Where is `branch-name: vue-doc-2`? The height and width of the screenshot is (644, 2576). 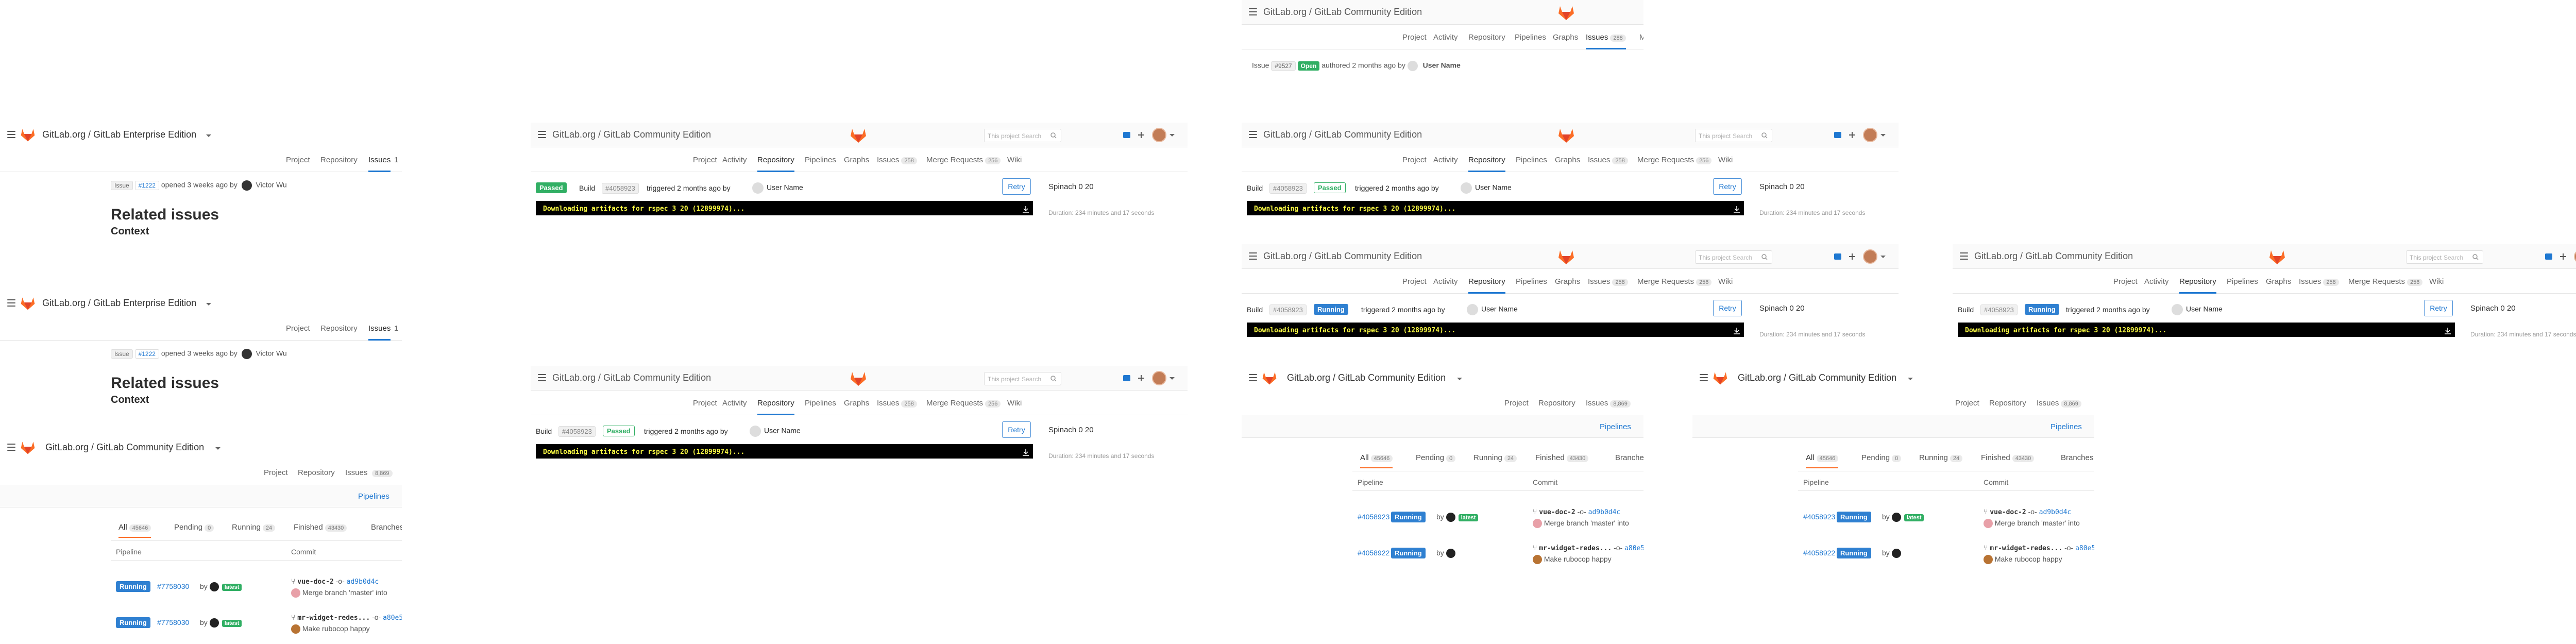 branch-name: vue-doc-2 is located at coordinates (2008, 512).